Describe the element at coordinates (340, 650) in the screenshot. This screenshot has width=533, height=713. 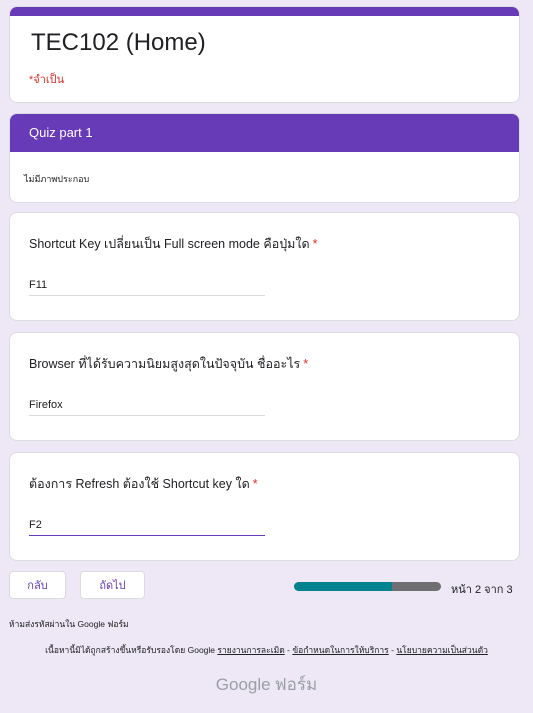
I see `terms-link: ข้อกำหนดในการให้บริการ` at that location.